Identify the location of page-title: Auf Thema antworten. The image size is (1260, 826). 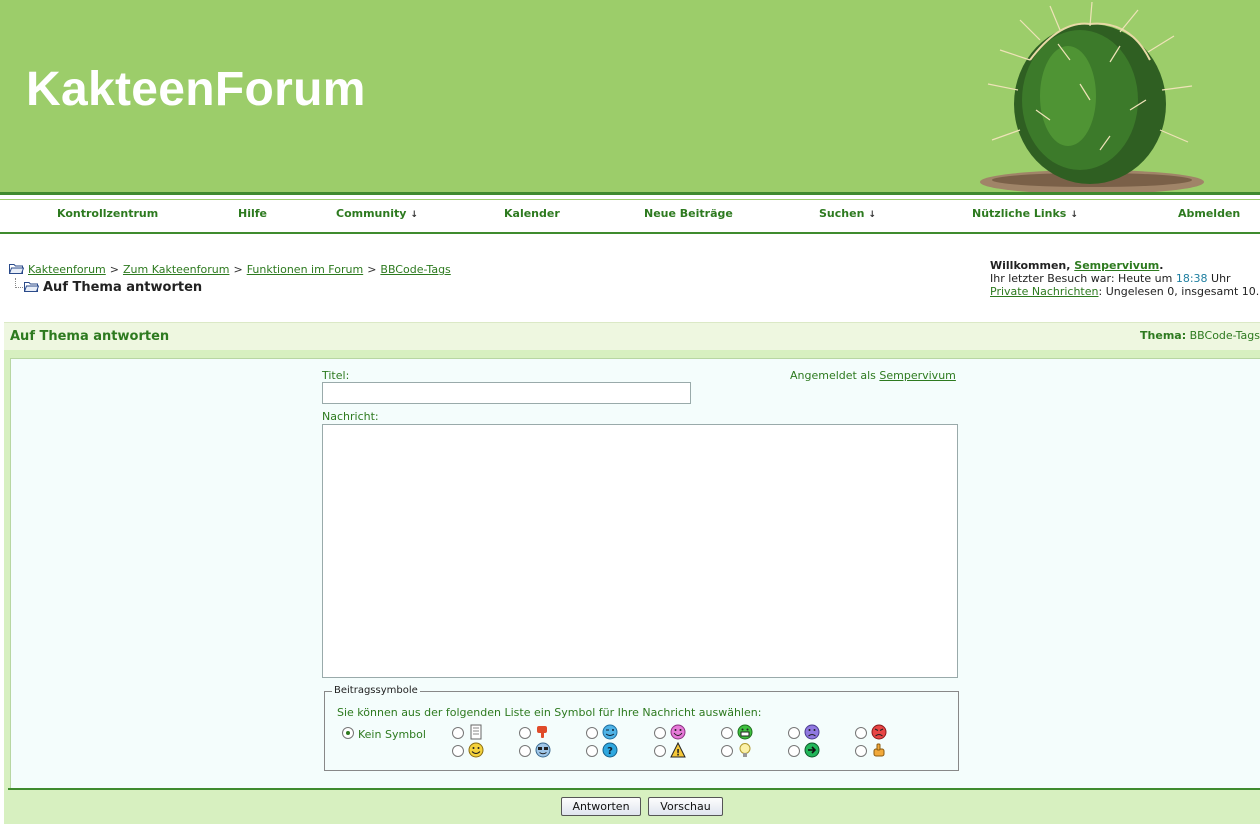
(108, 287).